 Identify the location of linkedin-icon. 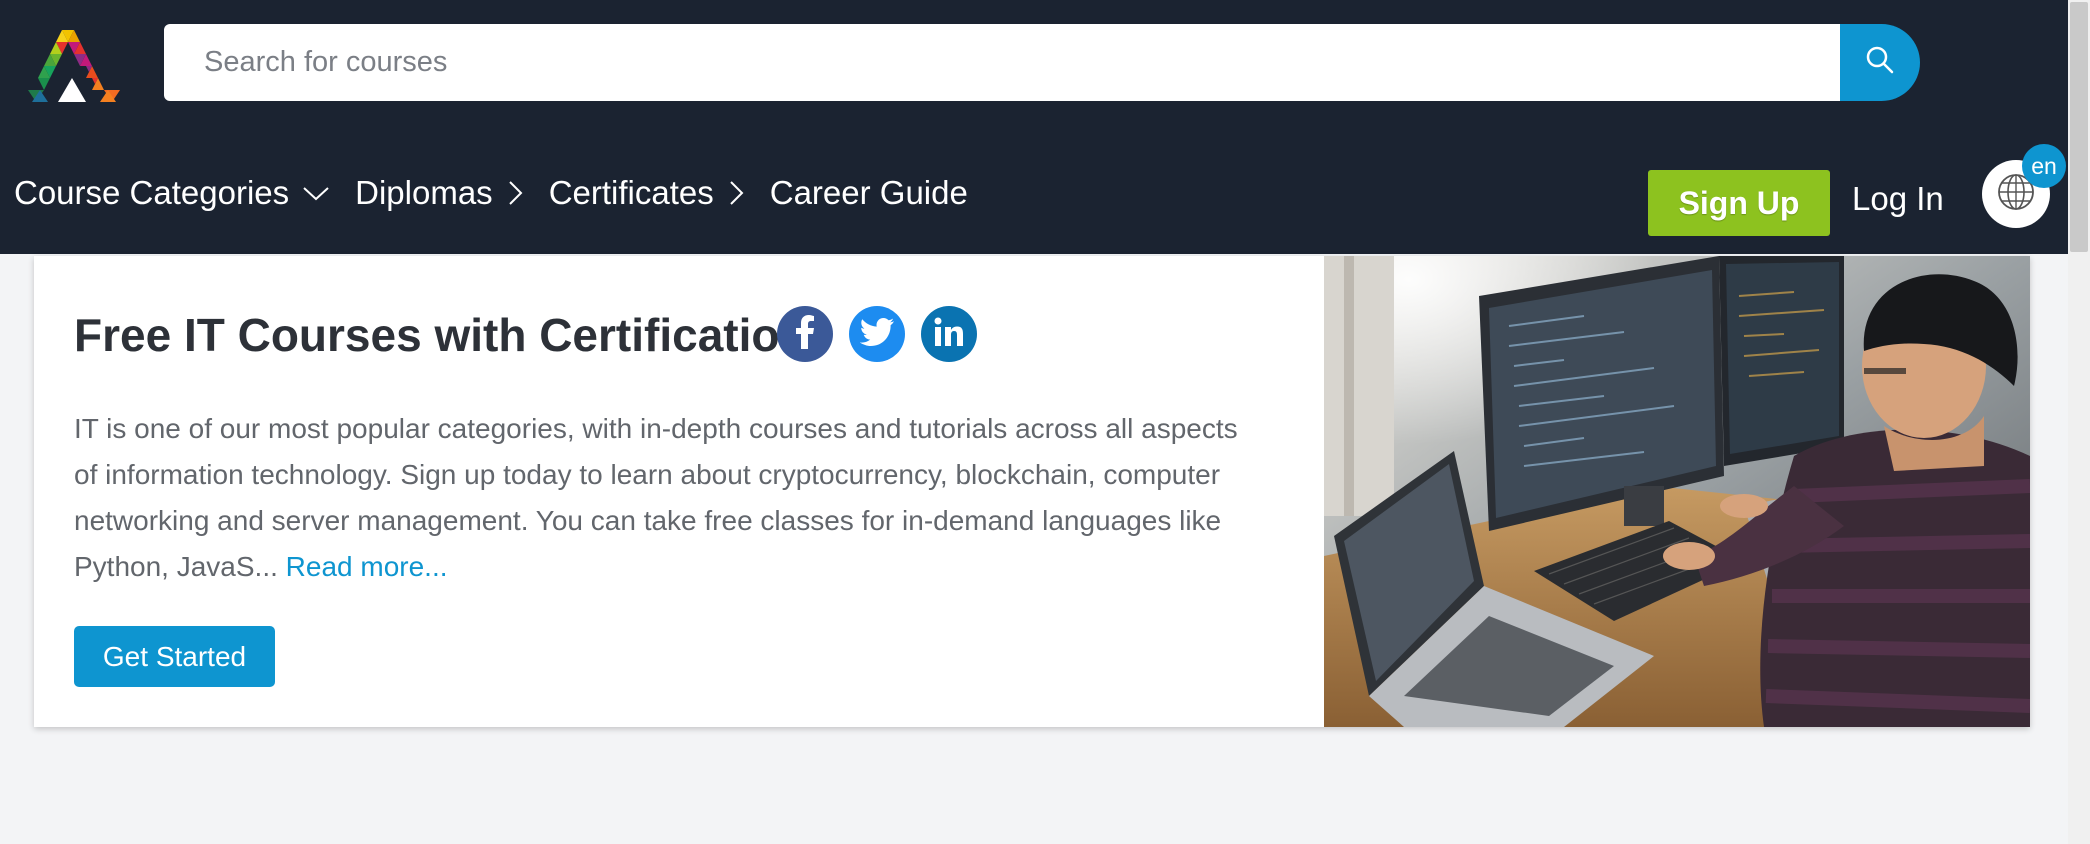
(949, 334).